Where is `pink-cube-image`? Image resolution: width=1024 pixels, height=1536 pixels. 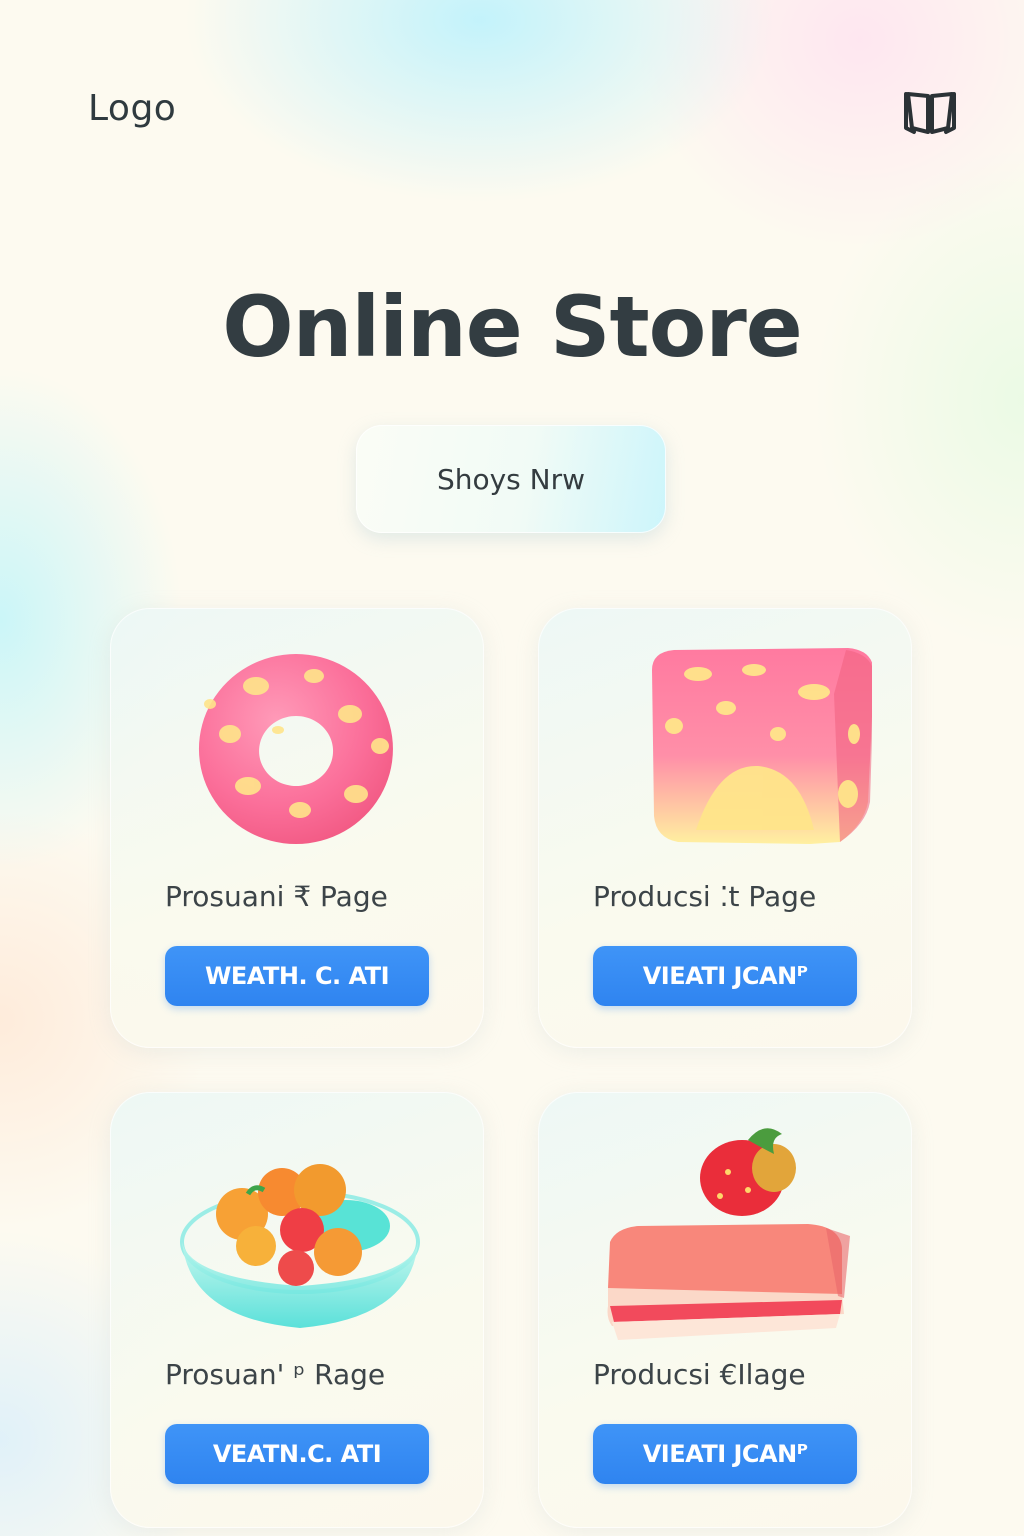 pink-cube-image is located at coordinates (762, 746).